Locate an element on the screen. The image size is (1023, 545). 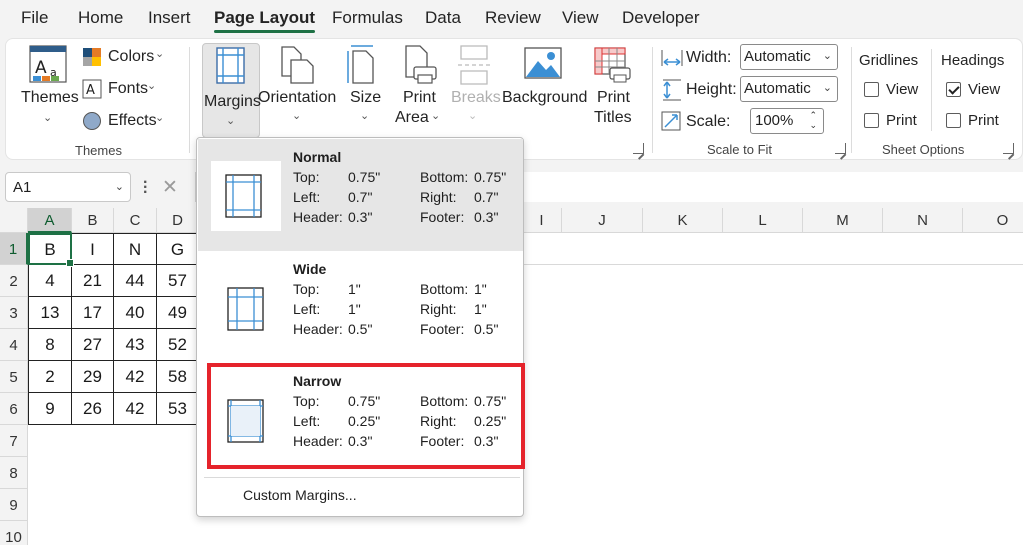
wide-margins-icon is located at coordinates (246, 308).